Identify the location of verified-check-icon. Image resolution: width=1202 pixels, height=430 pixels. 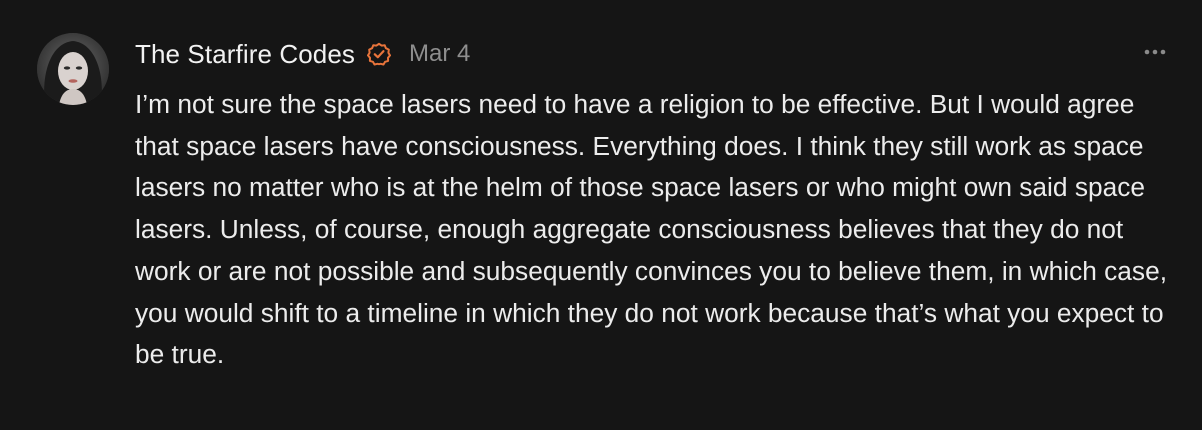
(379, 54).